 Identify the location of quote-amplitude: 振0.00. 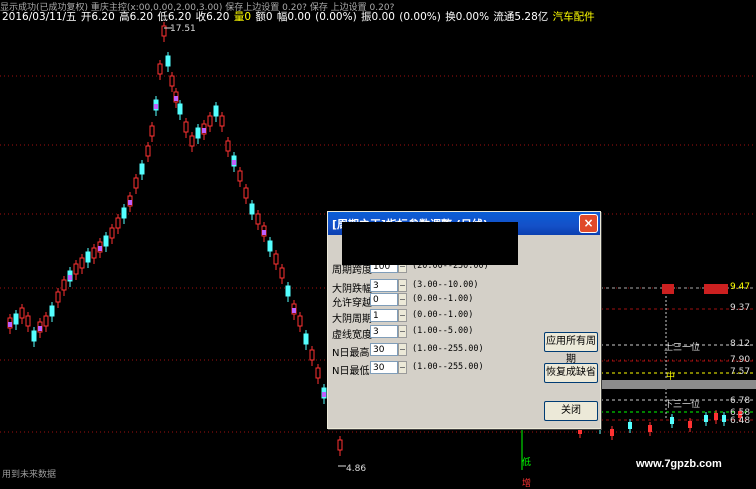
(378, 17).